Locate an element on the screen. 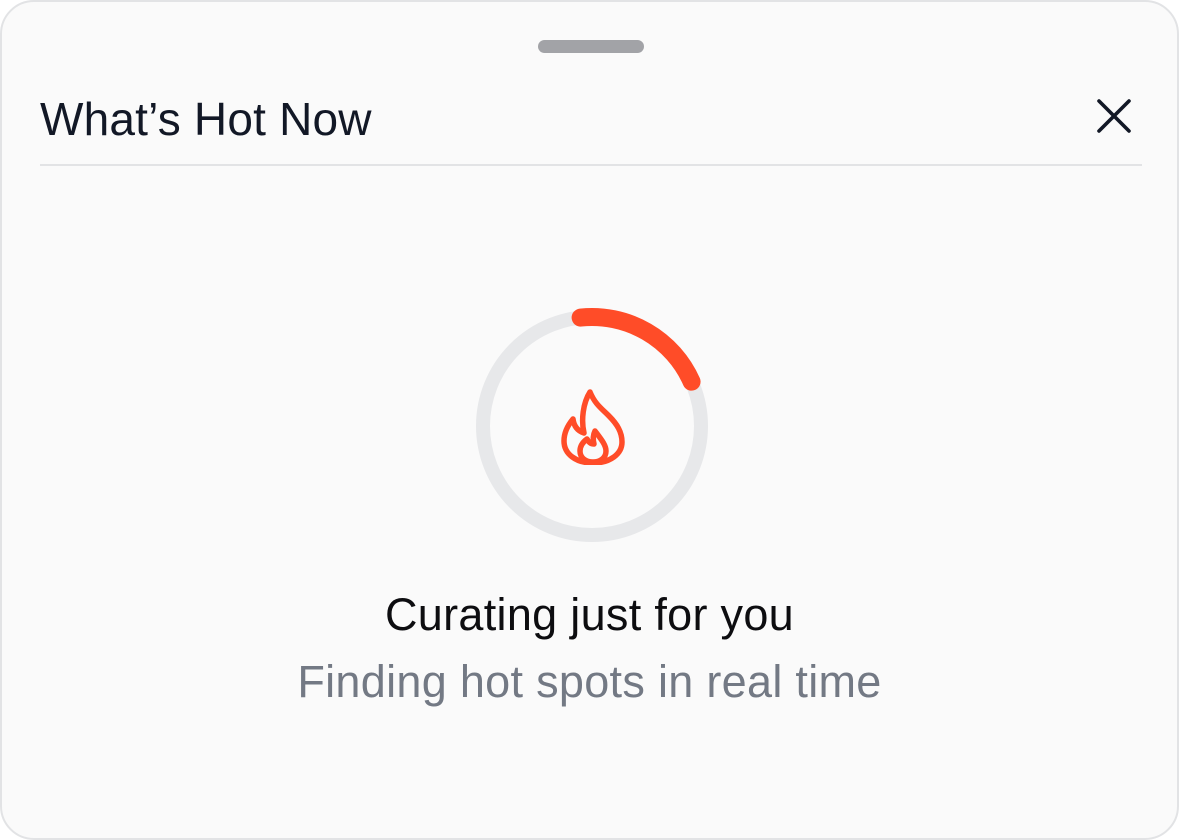 The height and width of the screenshot is (840, 1179). loading-subtitle: Finding hot spots in real time is located at coordinates (589, 681).